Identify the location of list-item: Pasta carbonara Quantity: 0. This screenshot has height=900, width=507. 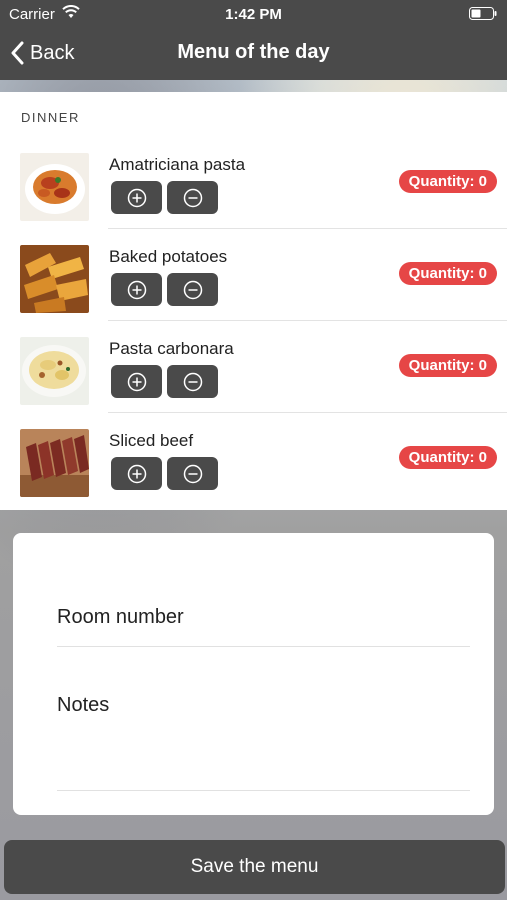
(253, 367).